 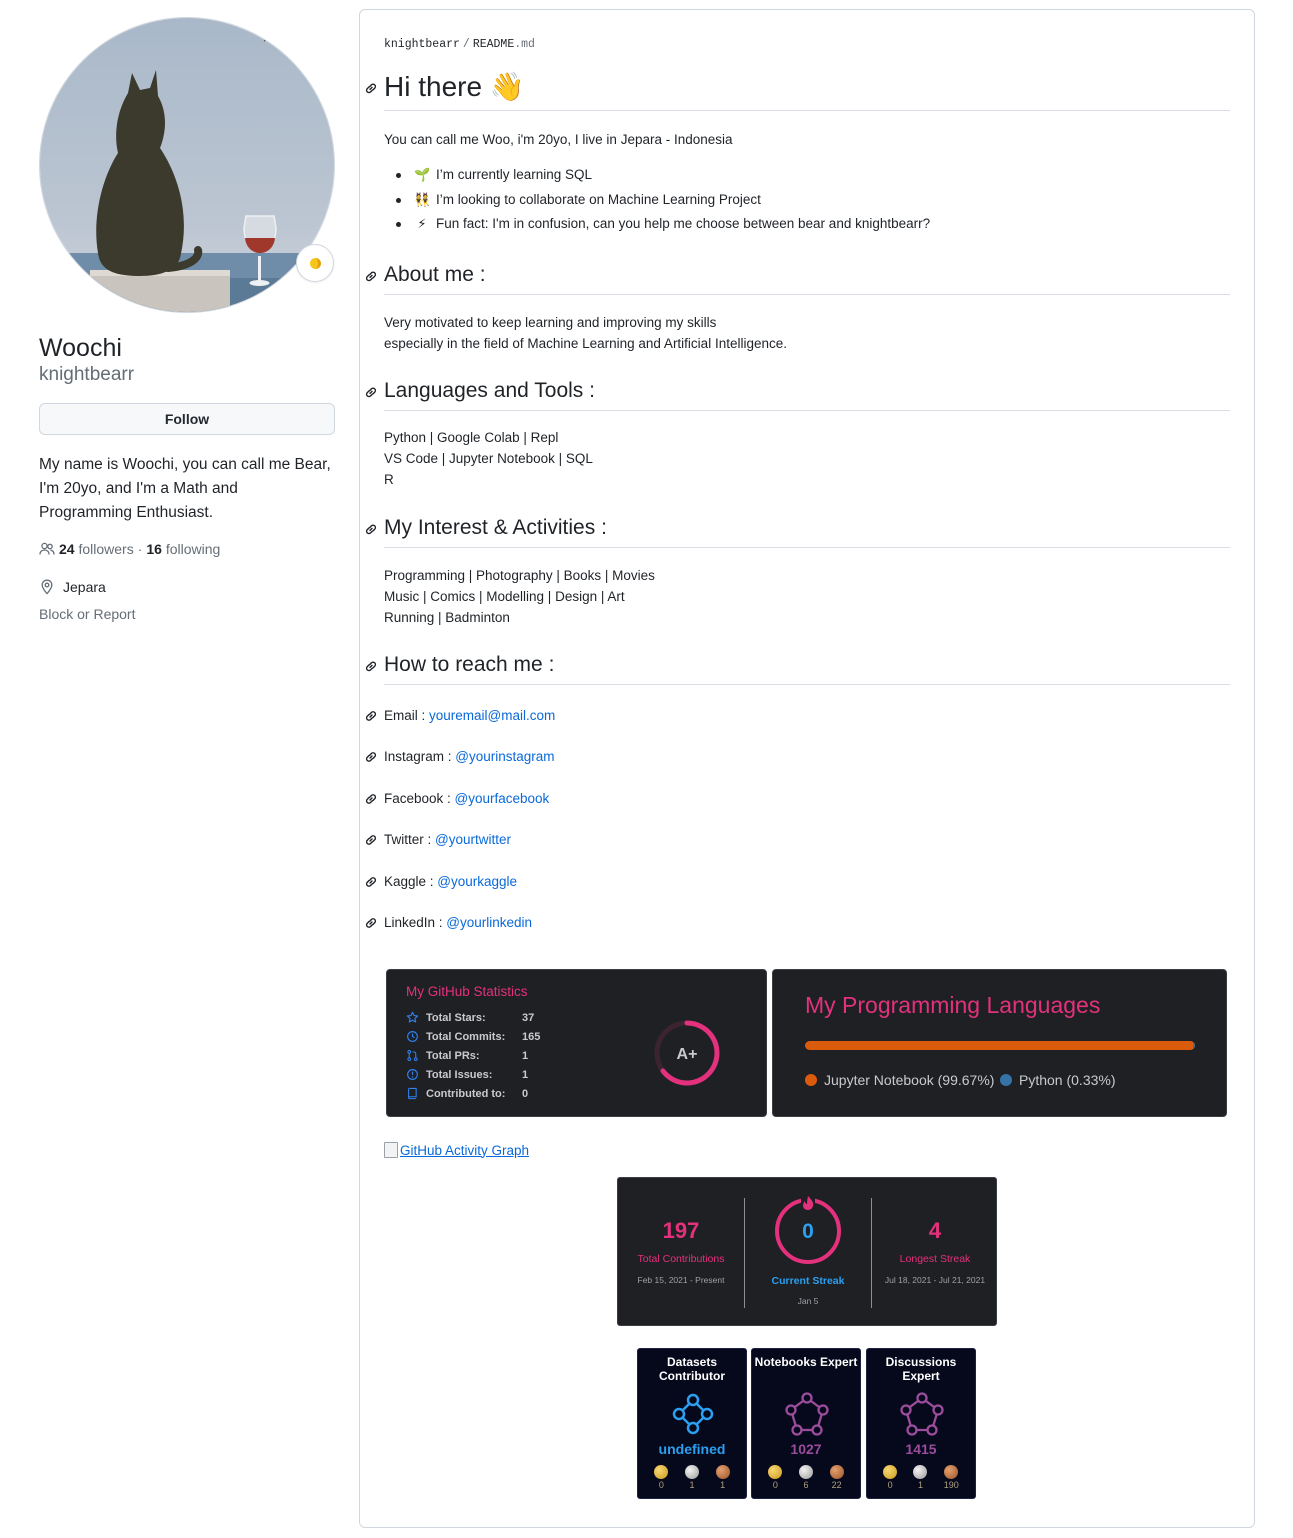 I want to click on current-streak-value: 0, so click(x=808, y=1231).